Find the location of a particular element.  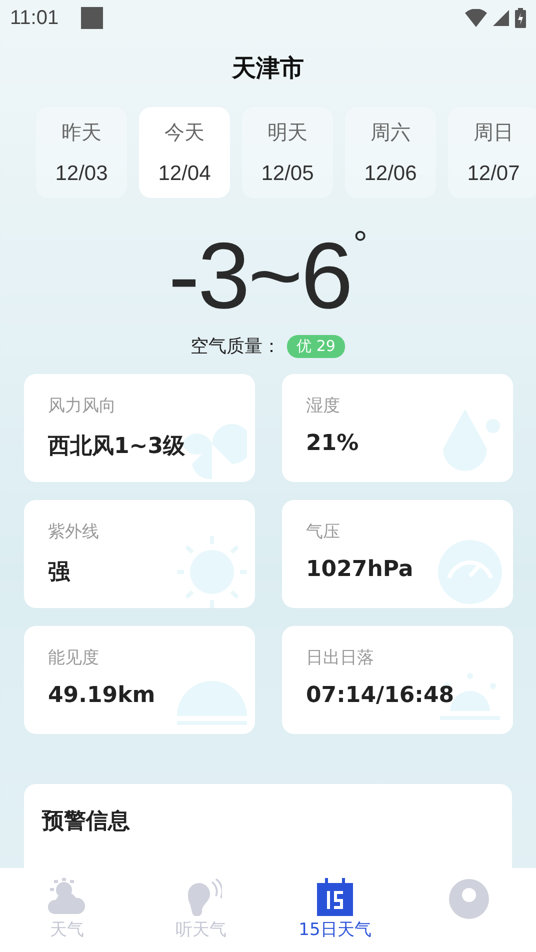

notification-icon is located at coordinates (91, 18).